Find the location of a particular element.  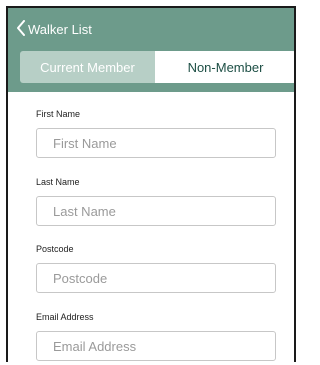

segment-non-member: Non-Member is located at coordinates (224, 67).